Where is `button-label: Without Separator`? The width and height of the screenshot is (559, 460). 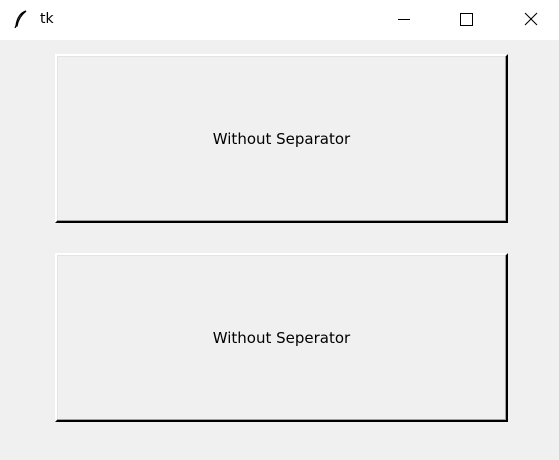 button-label: Without Separator is located at coordinates (281, 138).